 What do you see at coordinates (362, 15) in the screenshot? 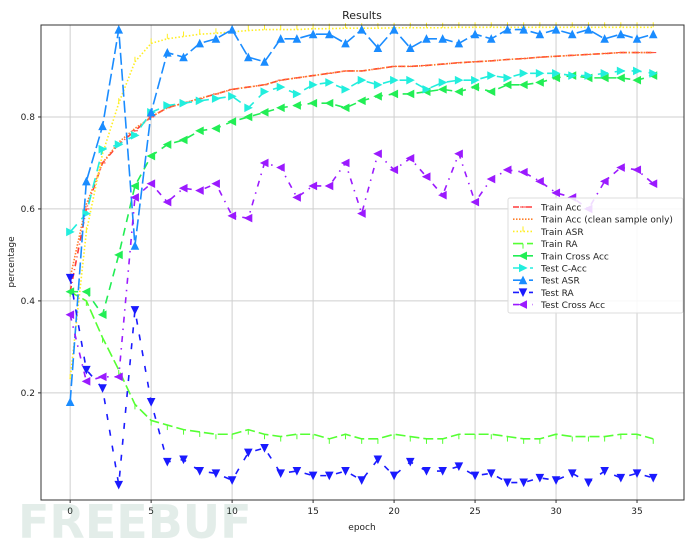
I see `chart-title: Results` at bounding box center [362, 15].